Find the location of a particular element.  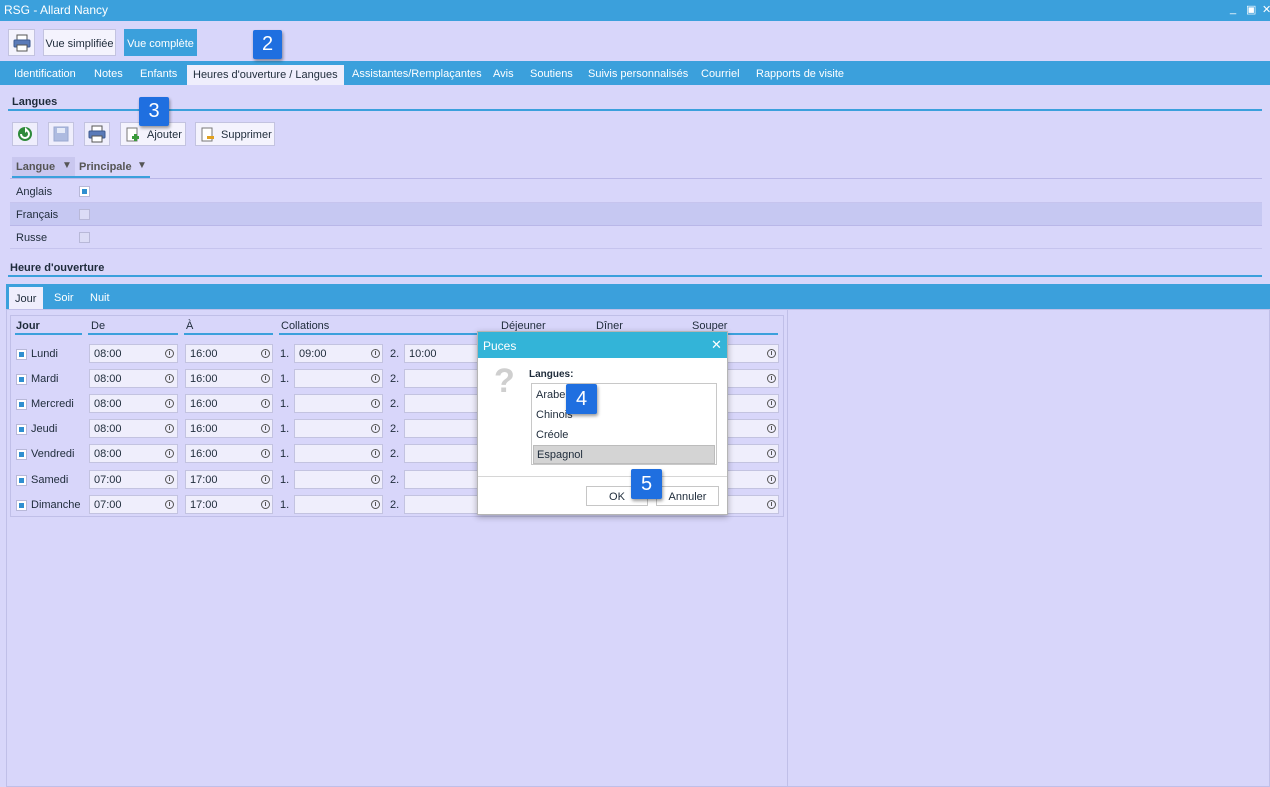

list-item: Chinois is located at coordinates (624, 415).